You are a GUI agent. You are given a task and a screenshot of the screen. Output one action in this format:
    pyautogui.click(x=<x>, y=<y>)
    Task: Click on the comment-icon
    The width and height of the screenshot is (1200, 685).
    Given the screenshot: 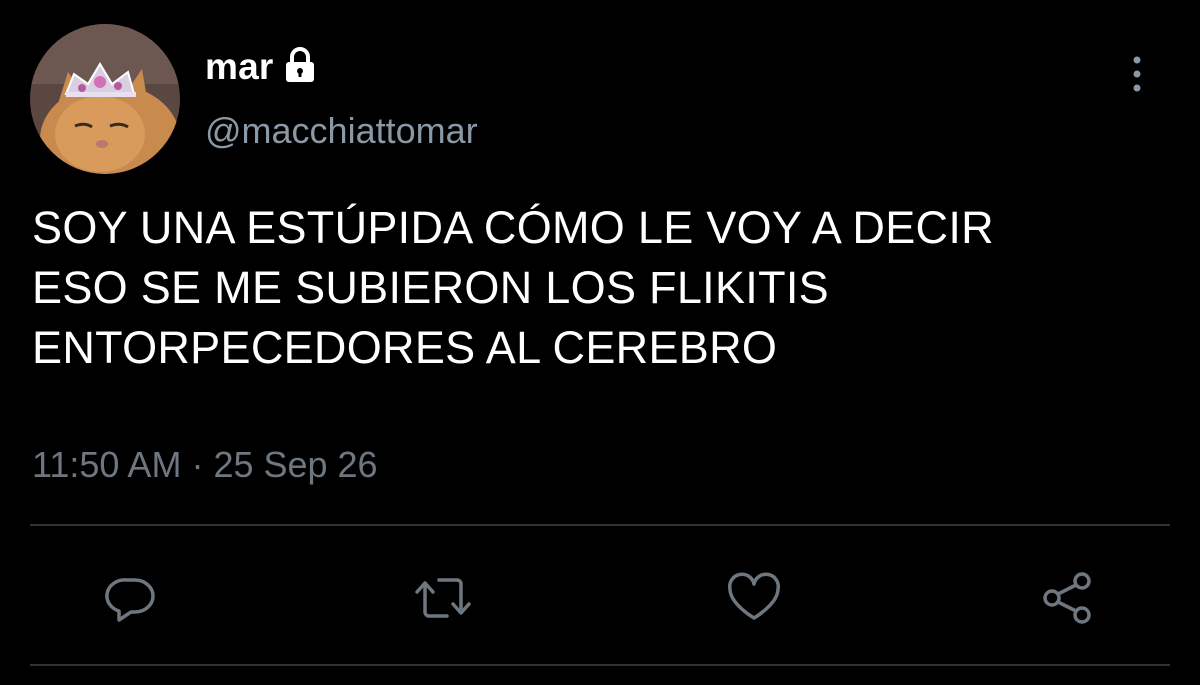 What is the action you would take?
    pyautogui.click(x=130, y=600)
    